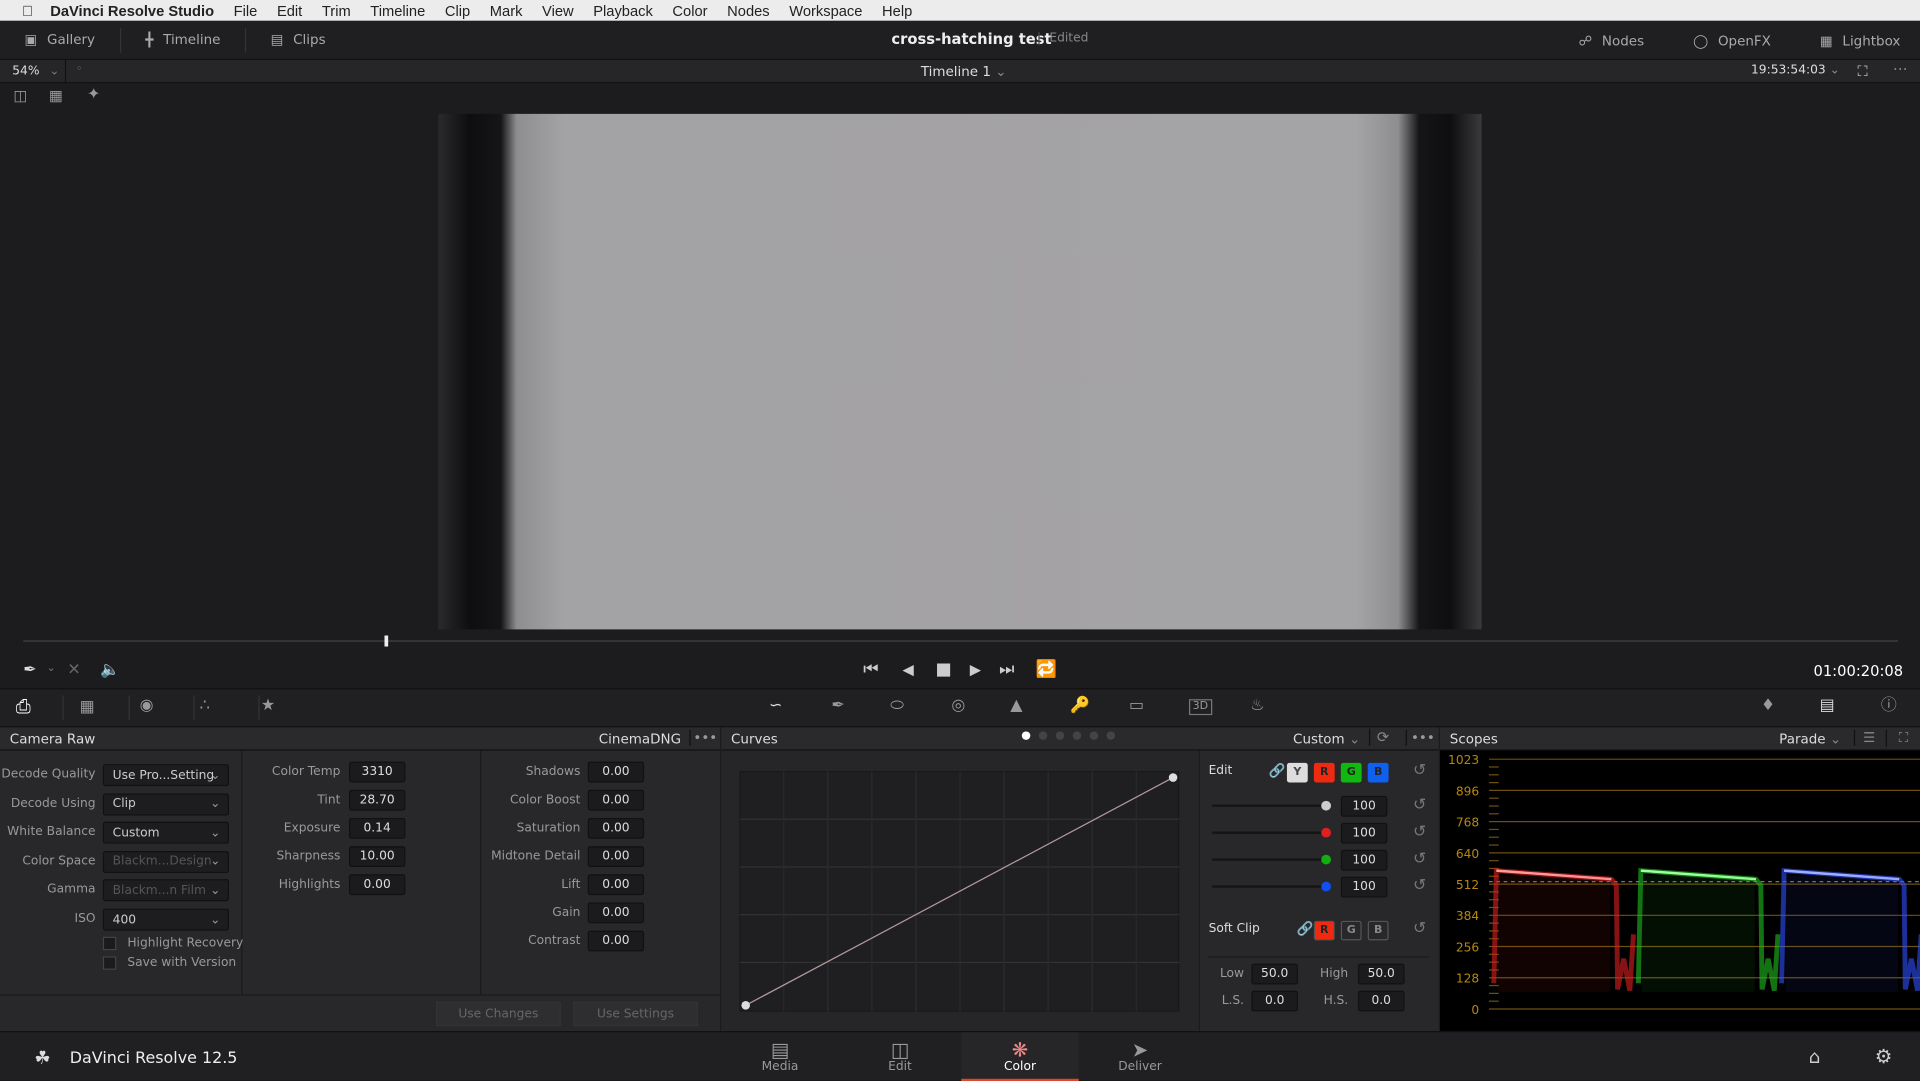  Describe the element at coordinates (246, 10) in the screenshot. I see `menu-file: File` at that location.